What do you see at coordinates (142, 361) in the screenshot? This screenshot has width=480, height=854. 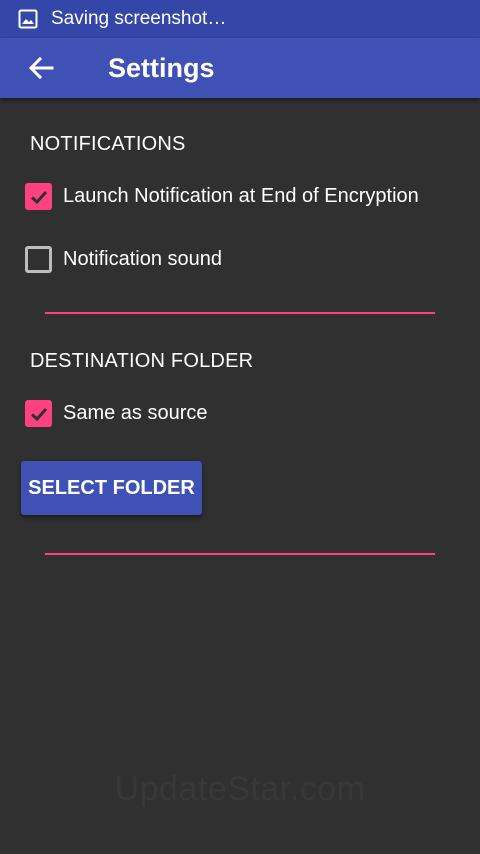 I see `destination-folder-header: DESTINATION FOLDER` at bounding box center [142, 361].